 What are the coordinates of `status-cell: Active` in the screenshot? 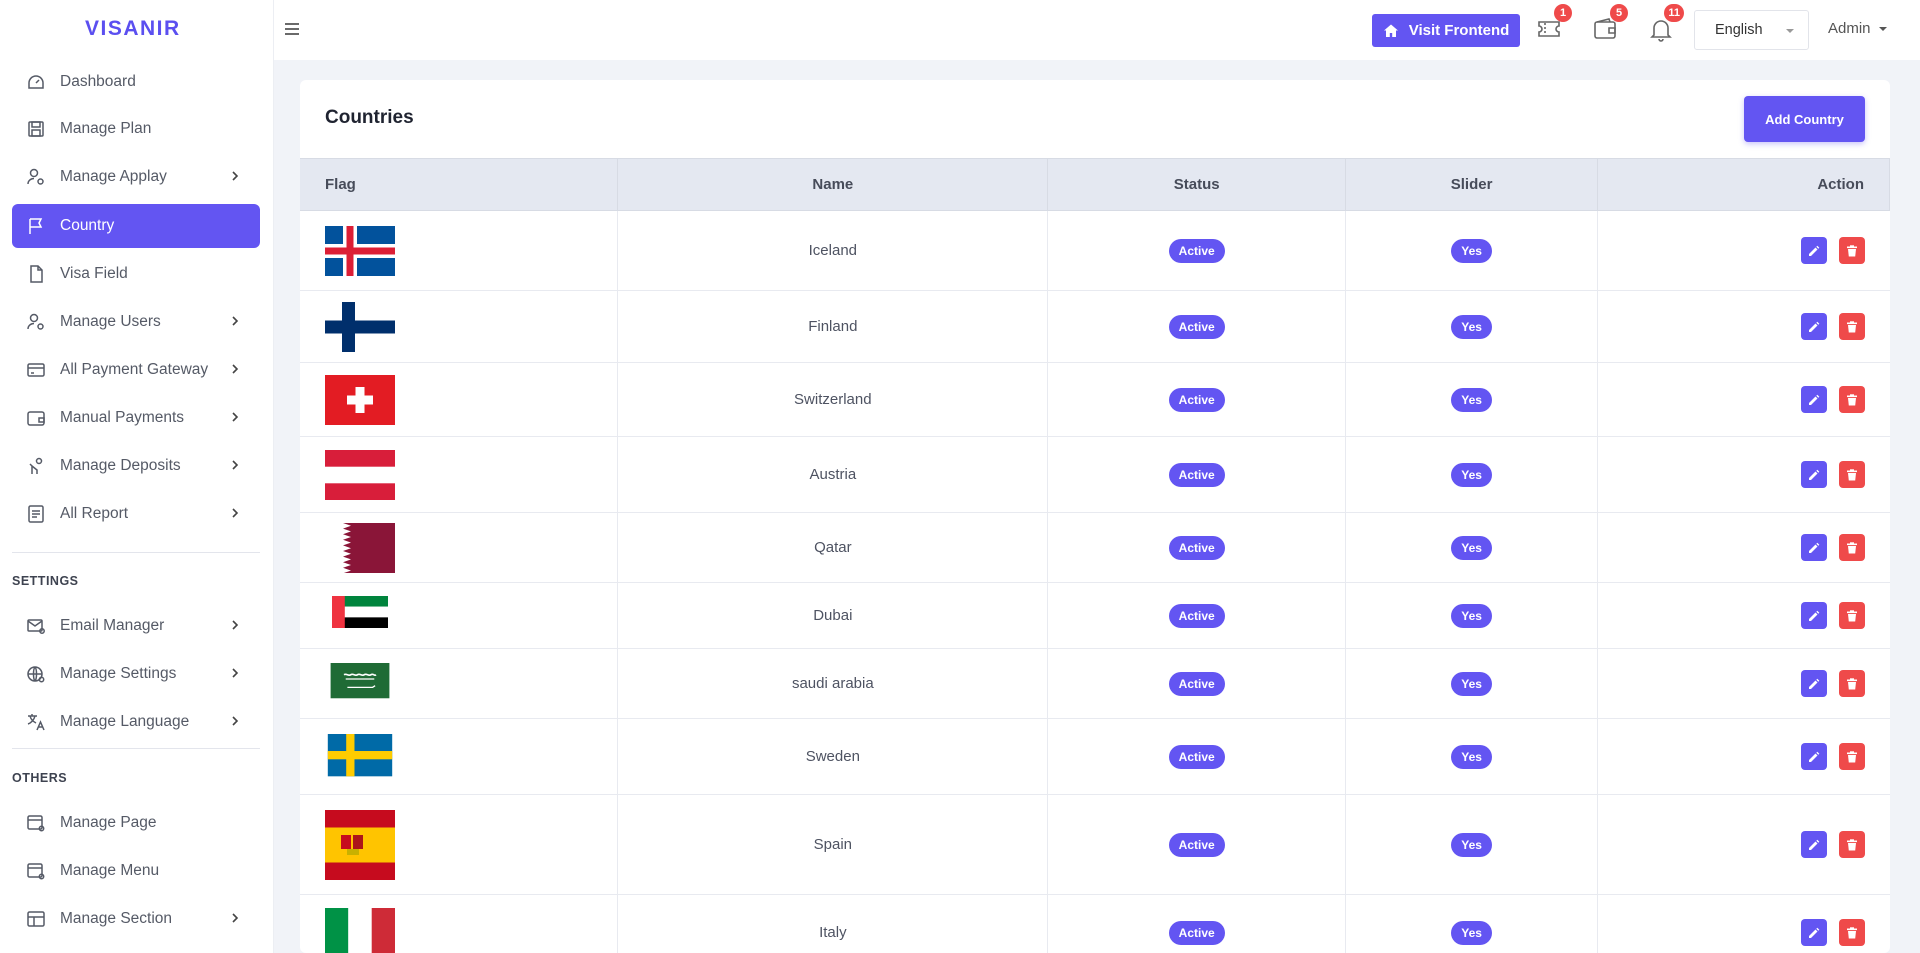 It's located at (1196, 250).